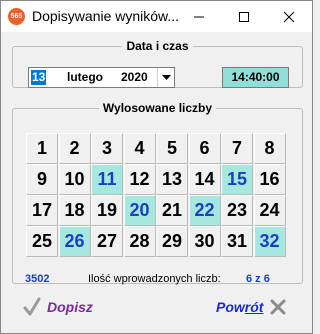 Image resolution: width=320 pixels, height=334 pixels. I want to click on number-cell: 25, so click(42, 241).